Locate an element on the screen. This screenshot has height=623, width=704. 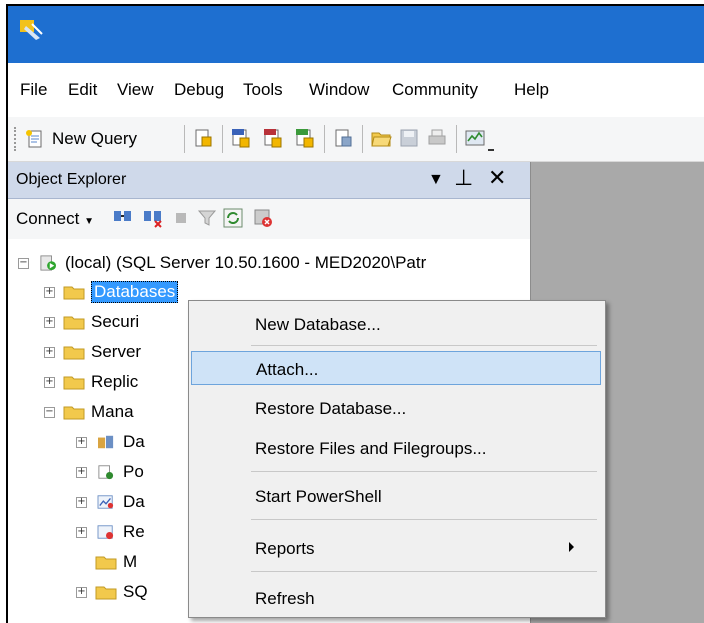
tree-node-sql-server-logs: + SQ is located at coordinates (112, 592).